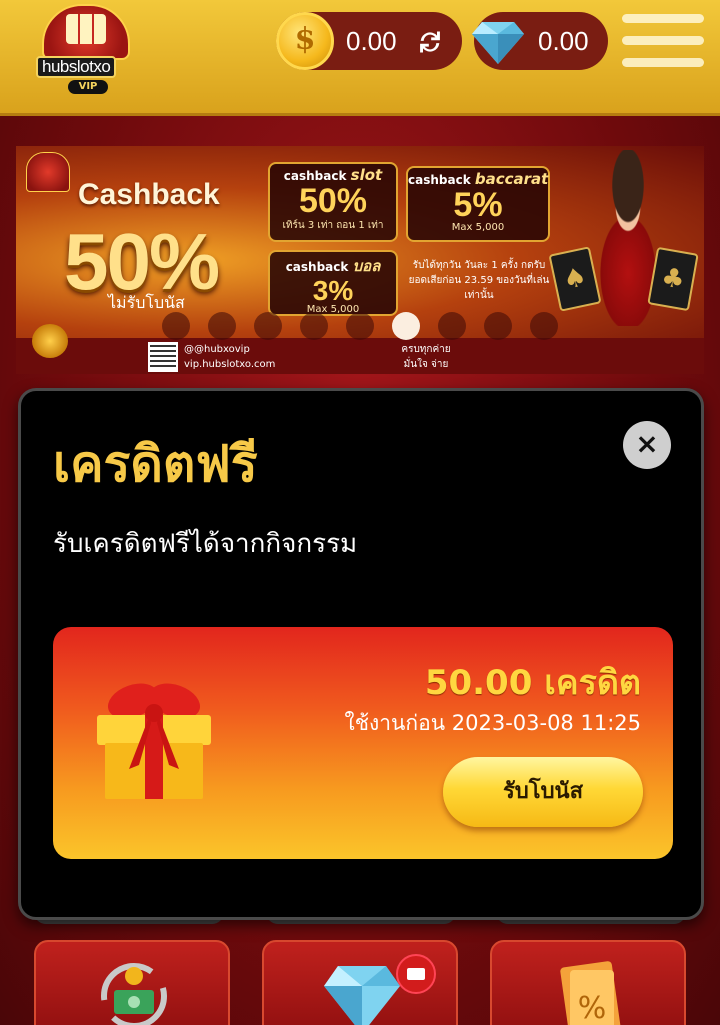 Image resolution: width=720 pixels, height=1025 pixels. I want to click on modal-subtitle: รับเครดิตฟรีได้จากกิจกรรม, so click(205, 544).